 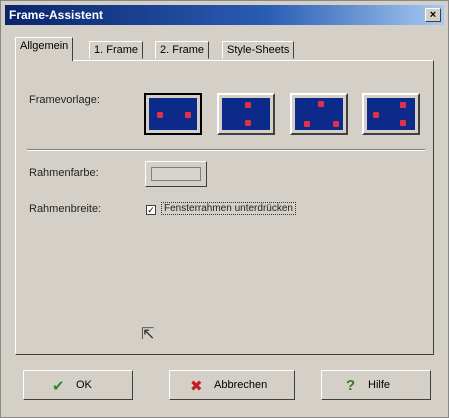 What do you see at coordinates (228, 208) in the screenshot?
I see `suppress-frame-checkbox-label: Fensterrahmen unterdrücken` at bounding box center [228, 208].